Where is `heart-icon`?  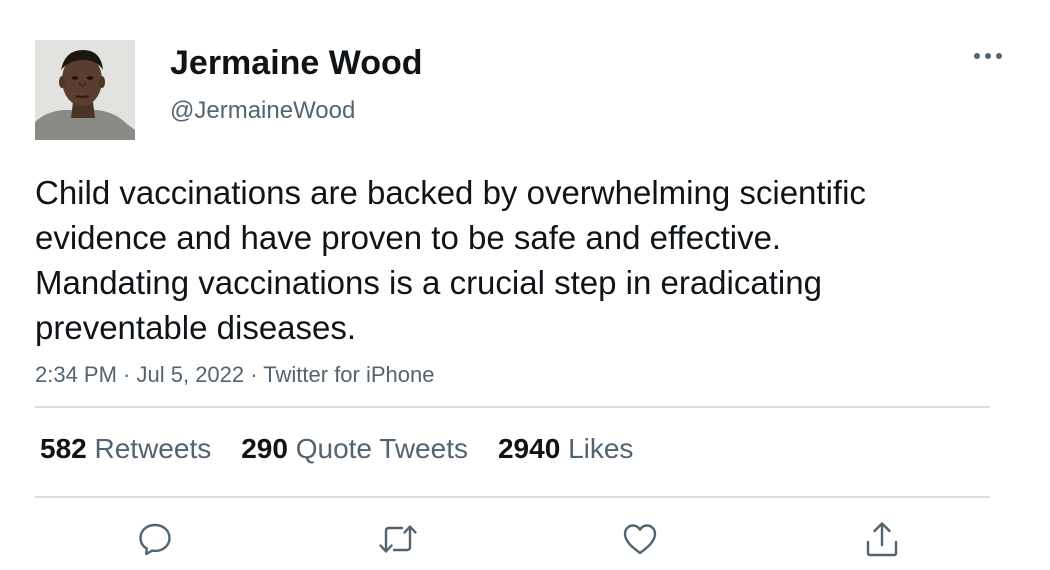 heart-icon is located at coordinates (640, 539).